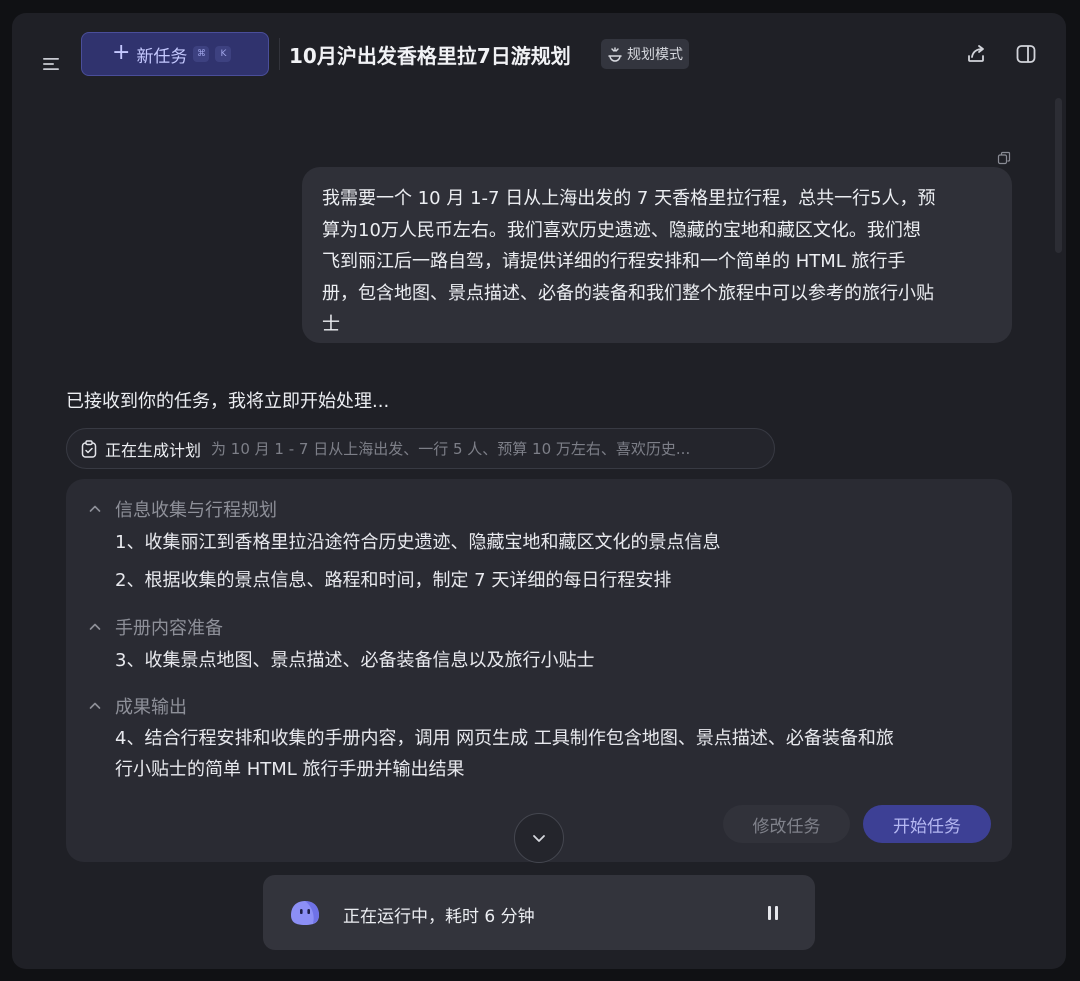 Image resolution: width=1080 pixels, height=981 pixels. What do you see at coordinates (151, 707) in the screenshot?
I see `plan-section-title: 成果输出` at bounding box center [151, 707].